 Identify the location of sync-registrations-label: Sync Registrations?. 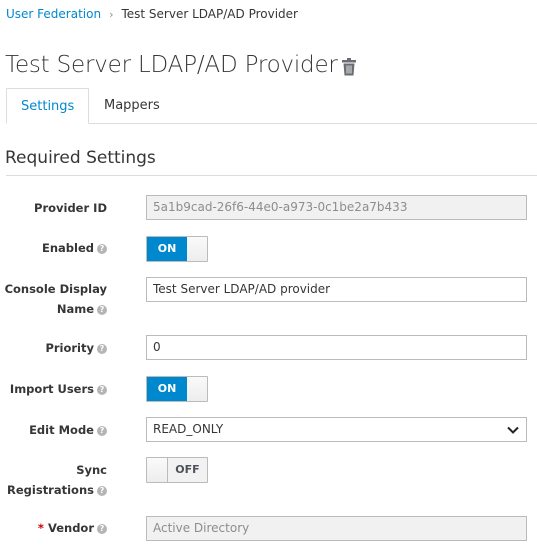
(57, 480).